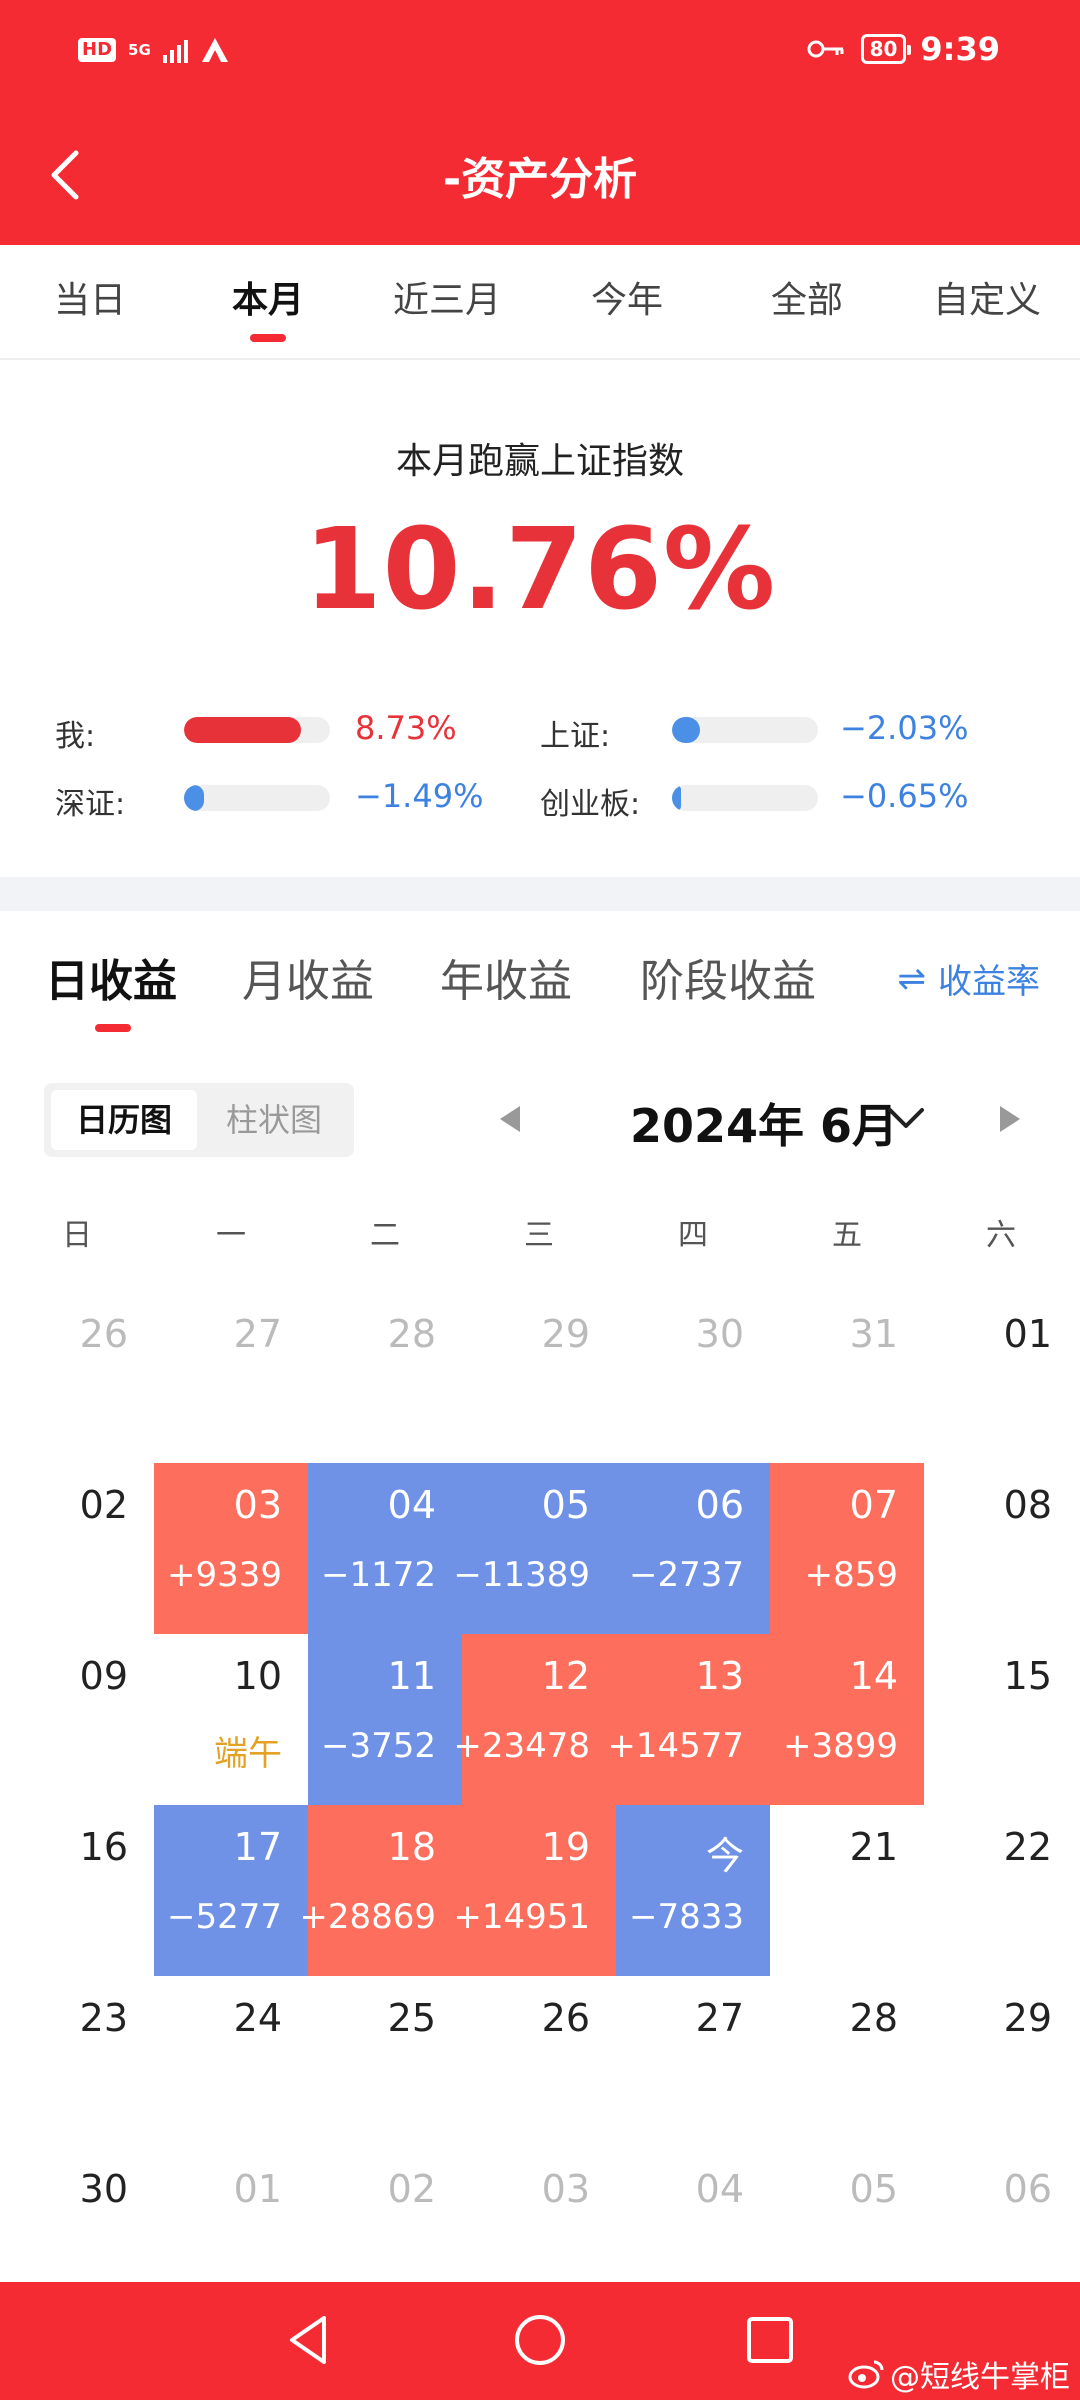 The height and width of the screenshot is (2400, 1080). What do you see at coordinates (904, 728) in the screenshot?
I see `cmp-value-shanghai: −2.03%` at bounding box center [904, 728].